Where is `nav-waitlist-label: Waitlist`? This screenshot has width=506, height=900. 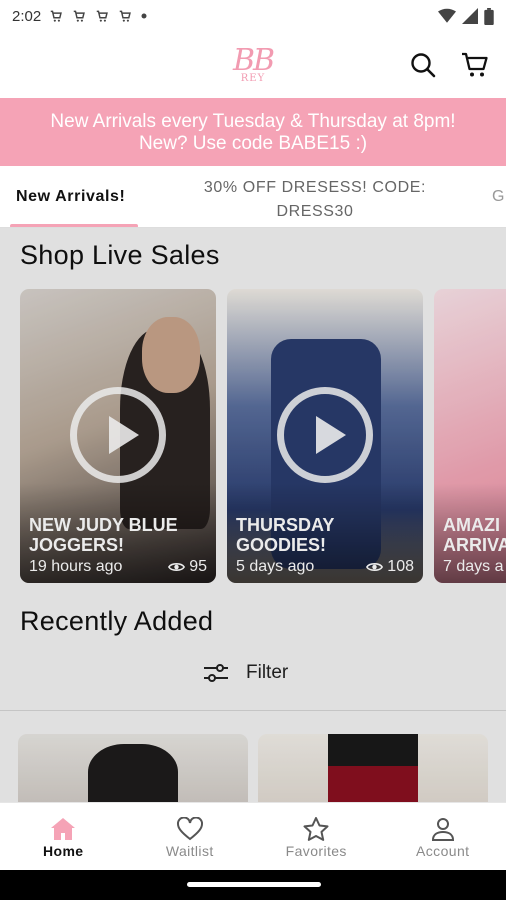
nav-waitlist-label: Waitlist is located at coordinates (189, 851).